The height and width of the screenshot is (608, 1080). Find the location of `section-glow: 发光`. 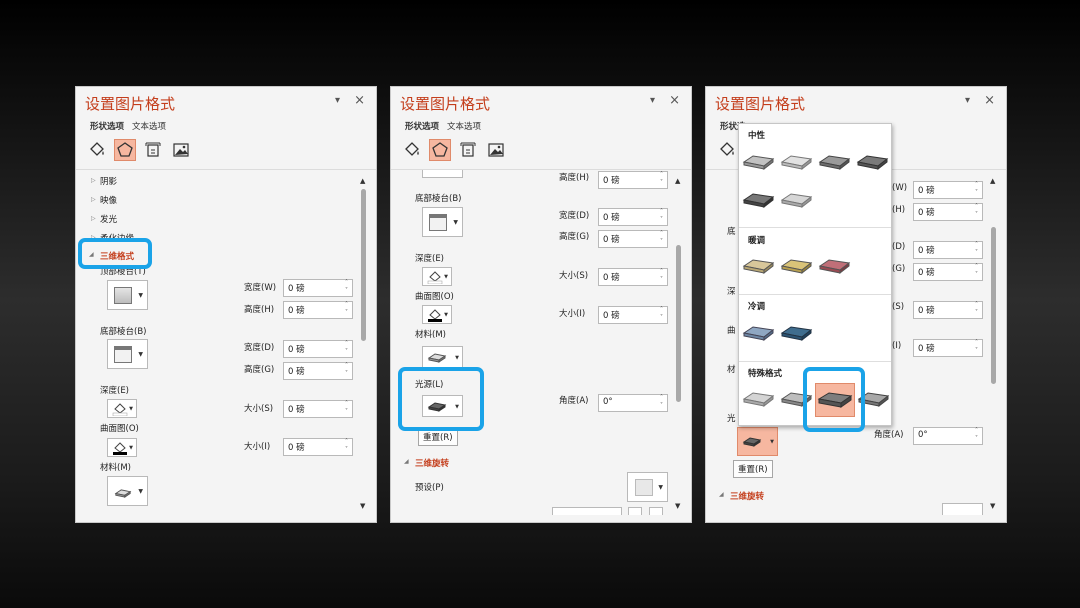

section-glow: 发光 is located at coordinates (108, 219).